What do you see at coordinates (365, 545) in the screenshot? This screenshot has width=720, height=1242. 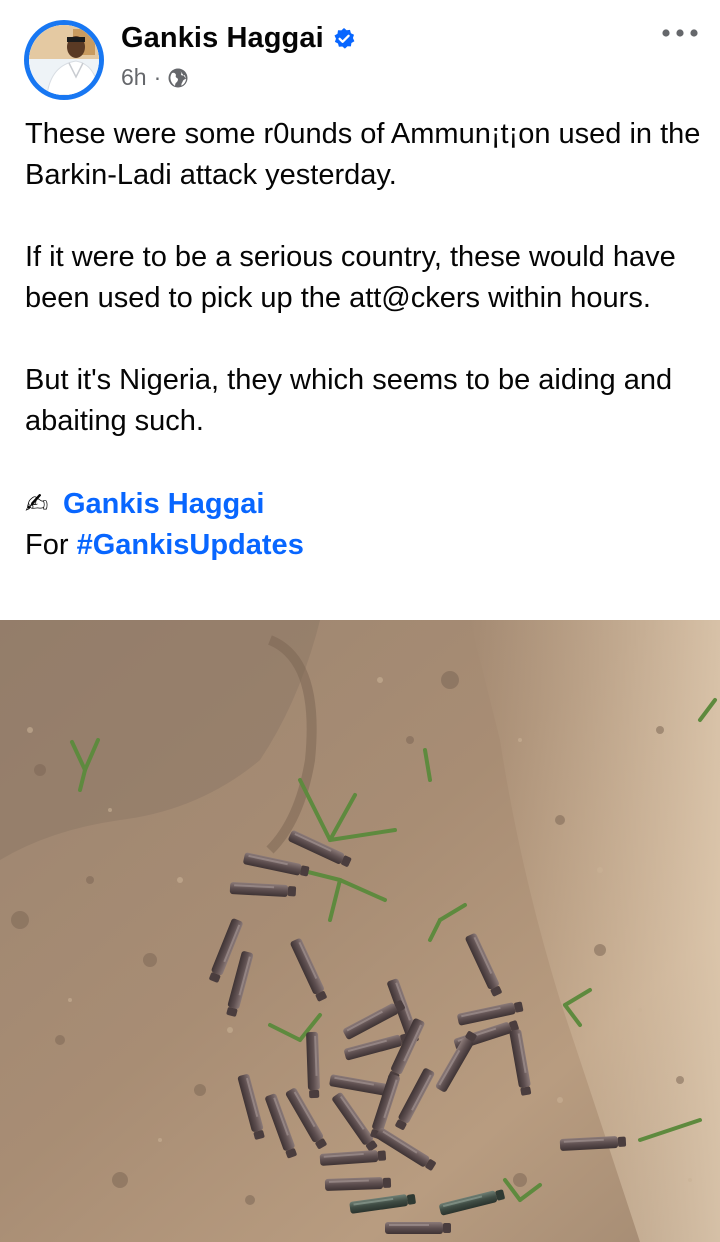 I see `hashtag-line: For #GankisUpdates` at bounding box center [365, 545].